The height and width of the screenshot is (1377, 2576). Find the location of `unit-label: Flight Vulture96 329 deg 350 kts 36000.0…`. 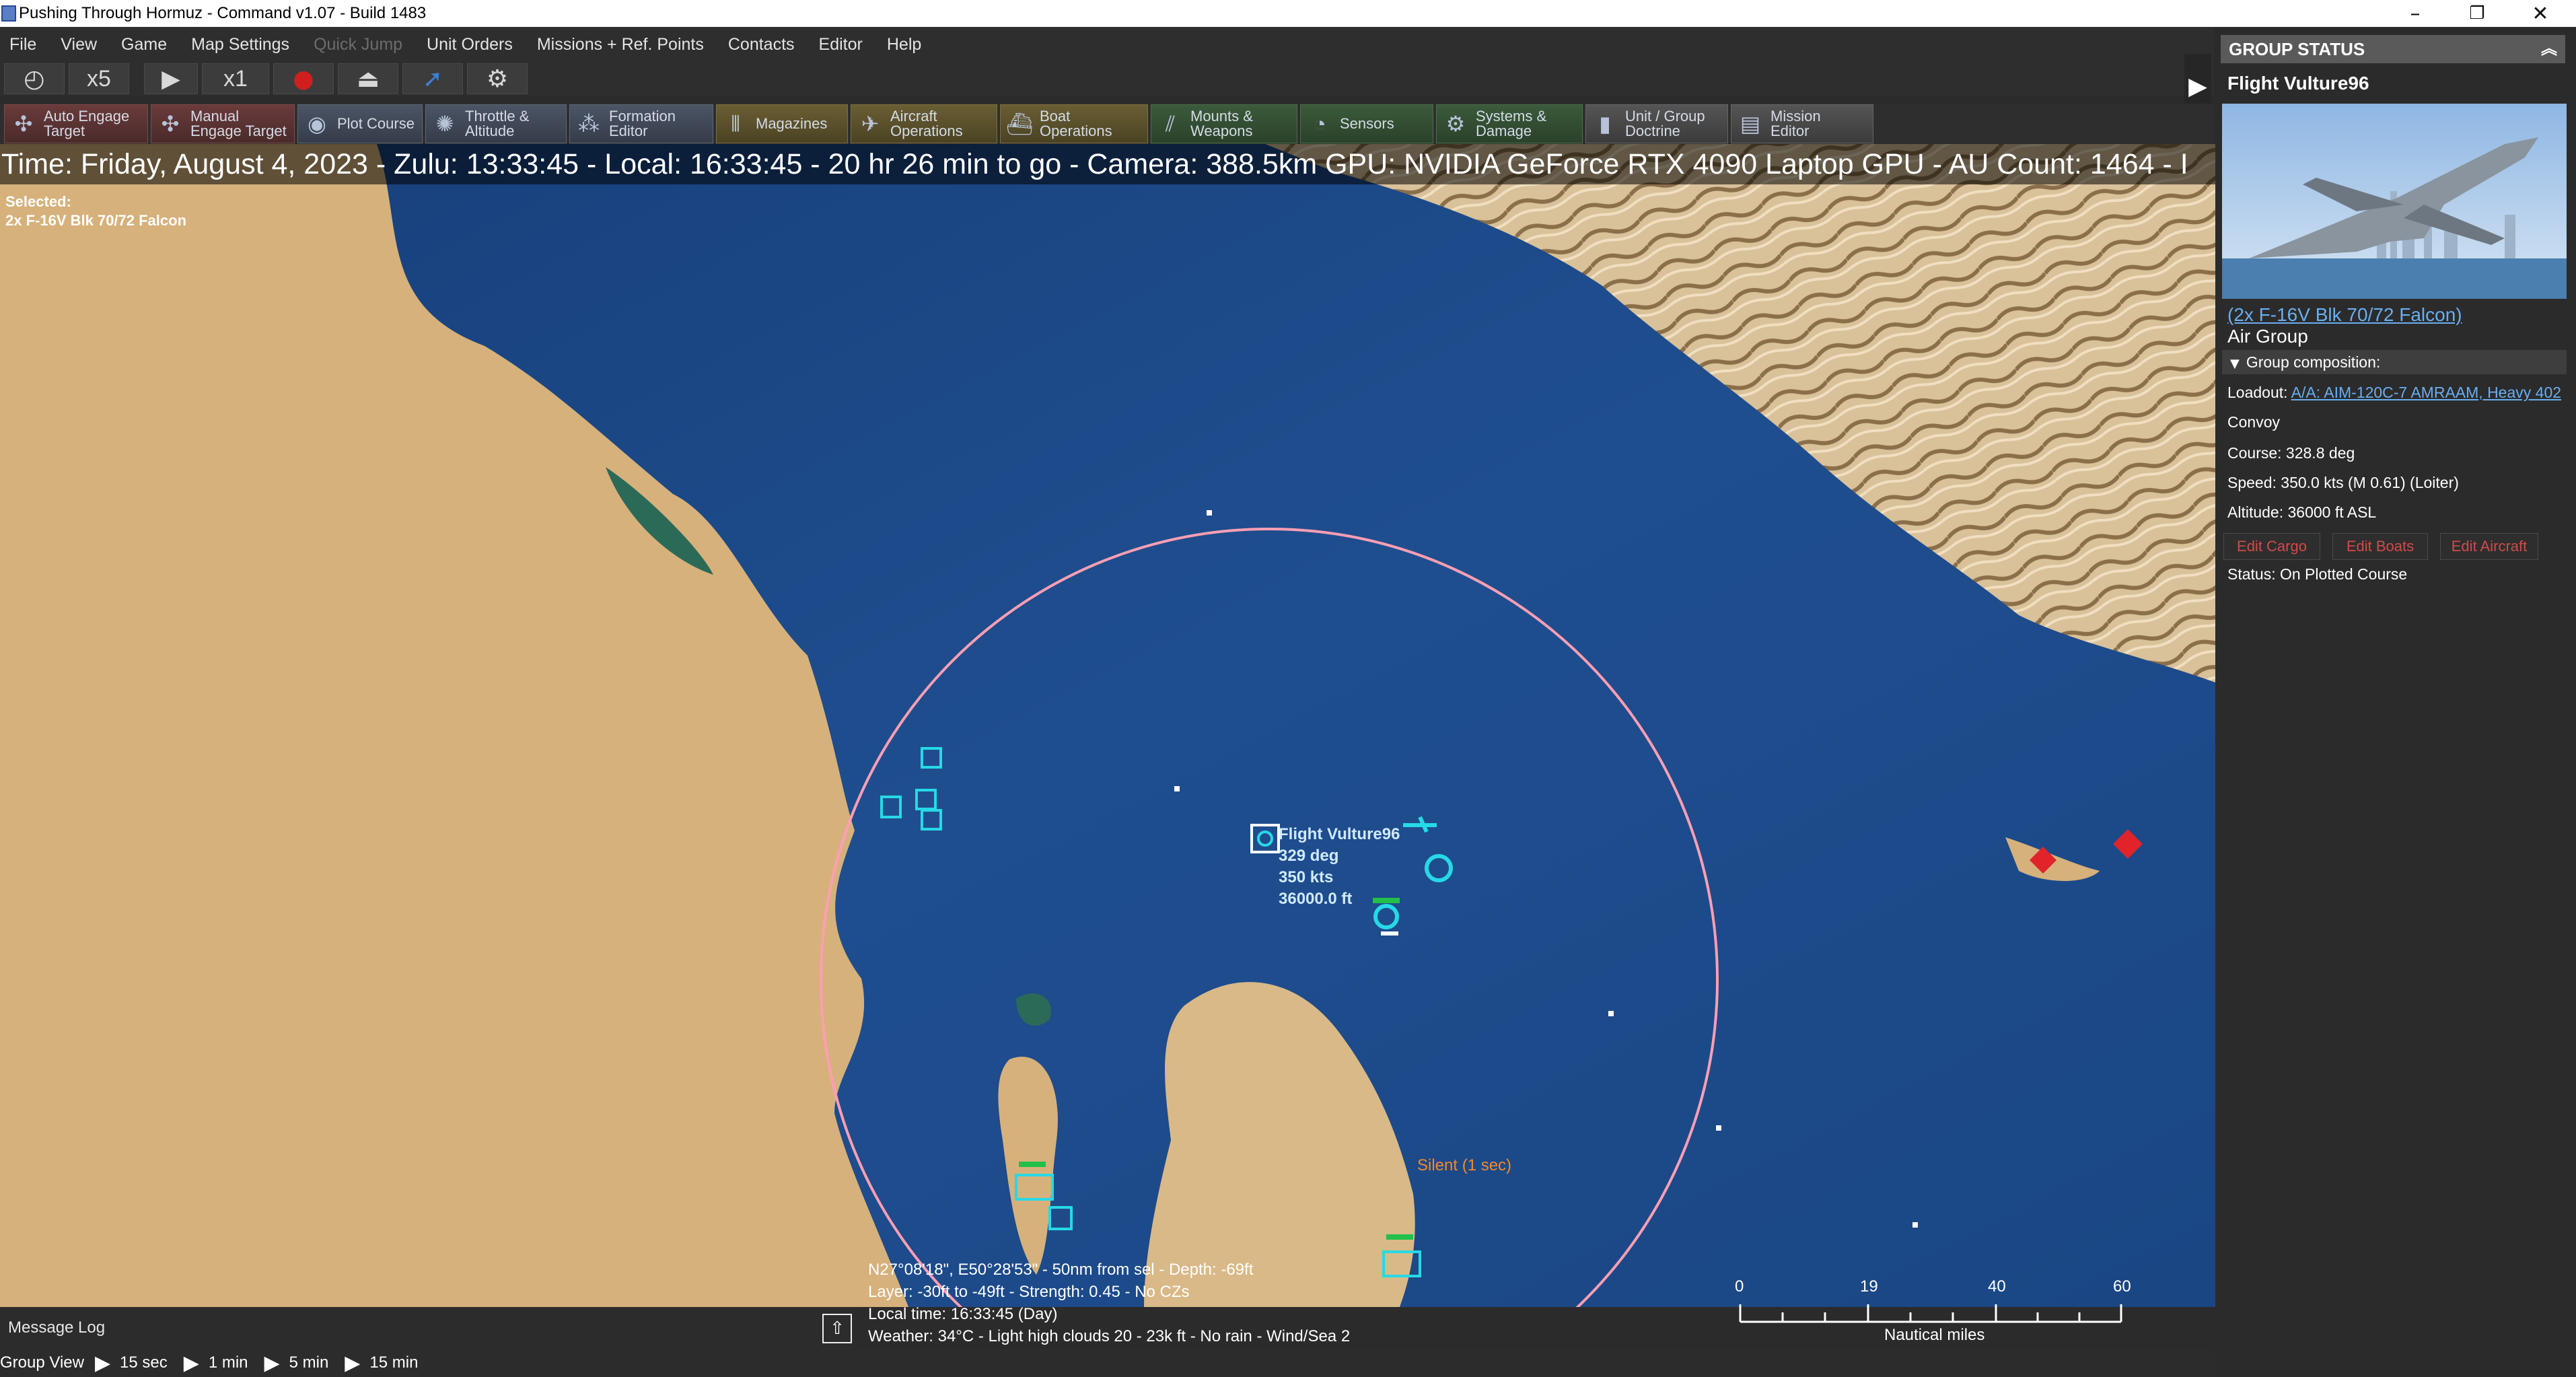

unit-label: Flight Vulture96 329 deg 350 kts 36000.0… is located at coordinates (1339, 867).